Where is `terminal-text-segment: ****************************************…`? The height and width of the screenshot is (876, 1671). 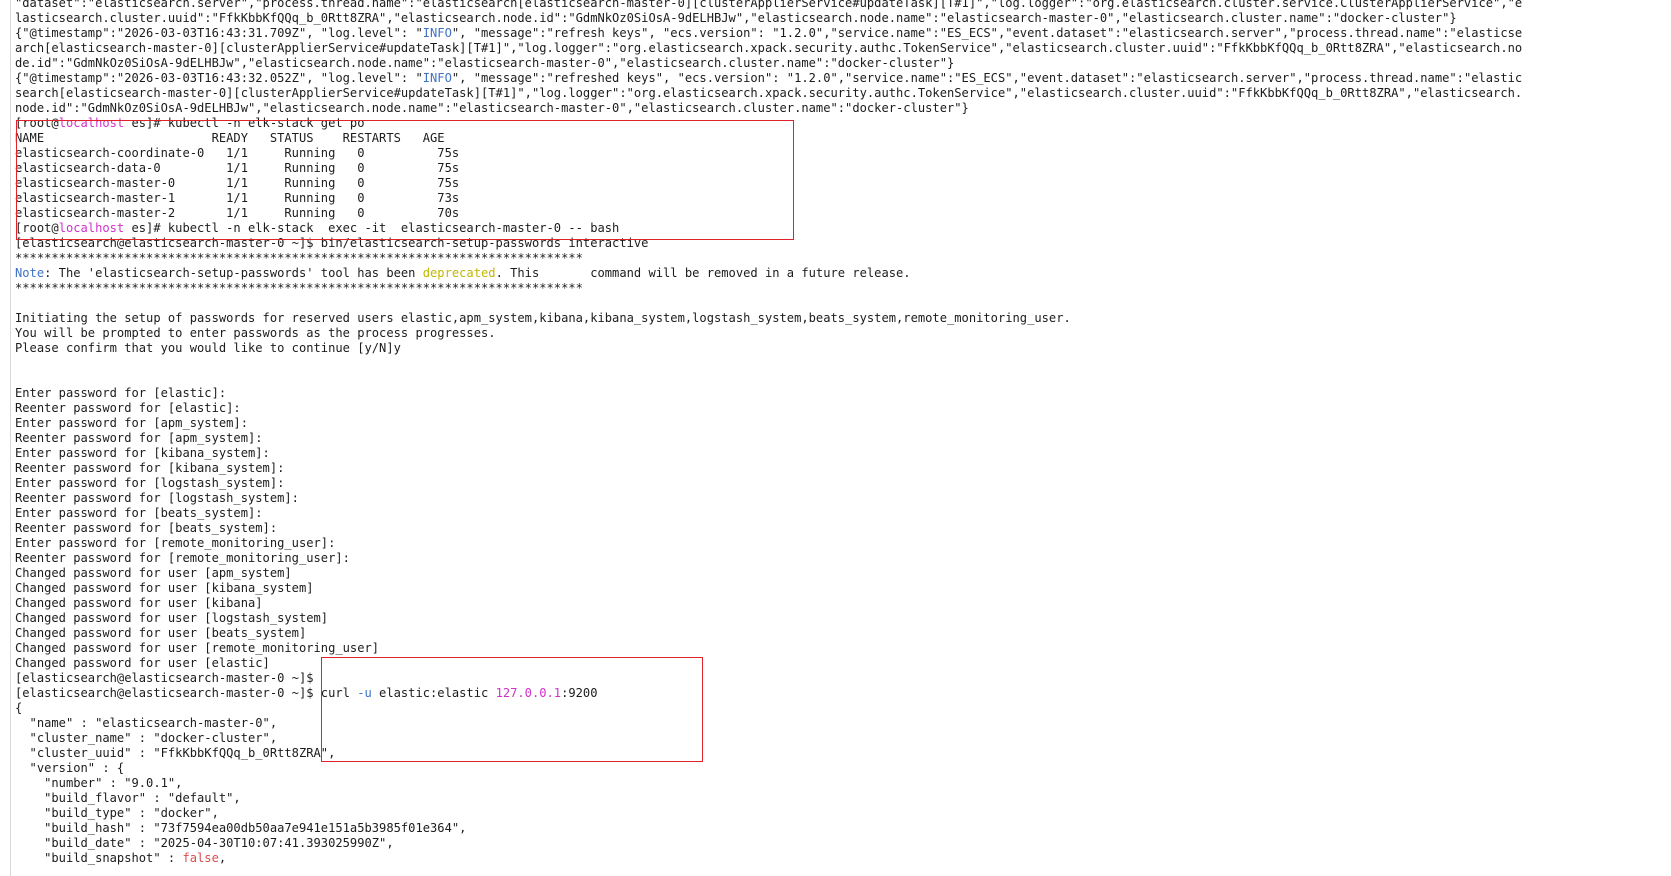 terminal-text-segment: ****************************************… is located at coordinates (299, 258).